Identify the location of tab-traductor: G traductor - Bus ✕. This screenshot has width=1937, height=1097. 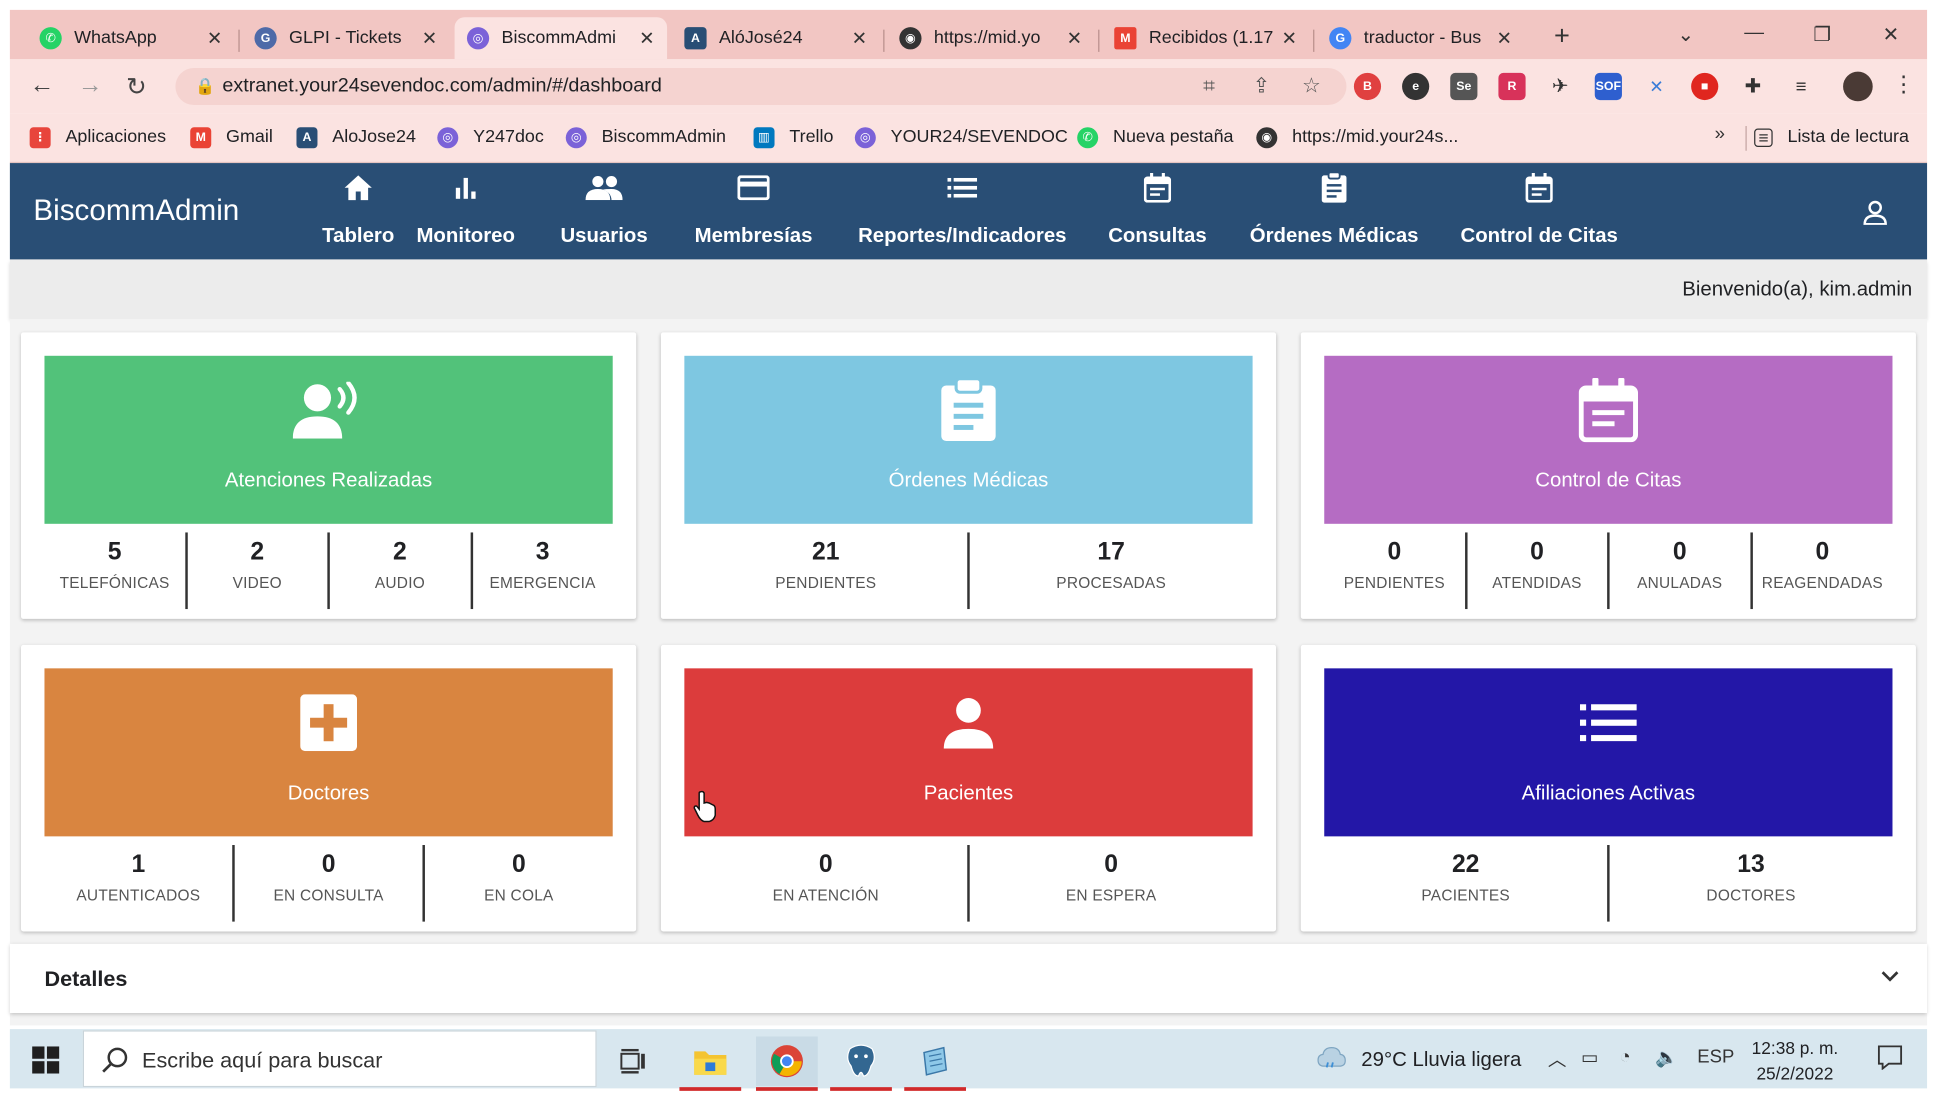
(1421, 38).